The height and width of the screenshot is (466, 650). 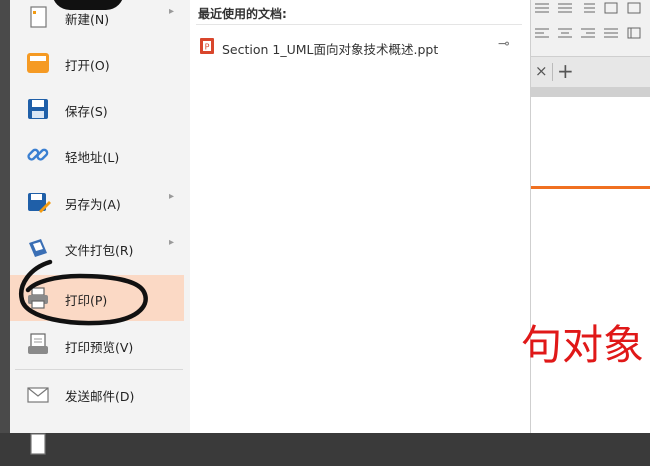 I want to click on distributed-icon, so click(x=634, y=33).